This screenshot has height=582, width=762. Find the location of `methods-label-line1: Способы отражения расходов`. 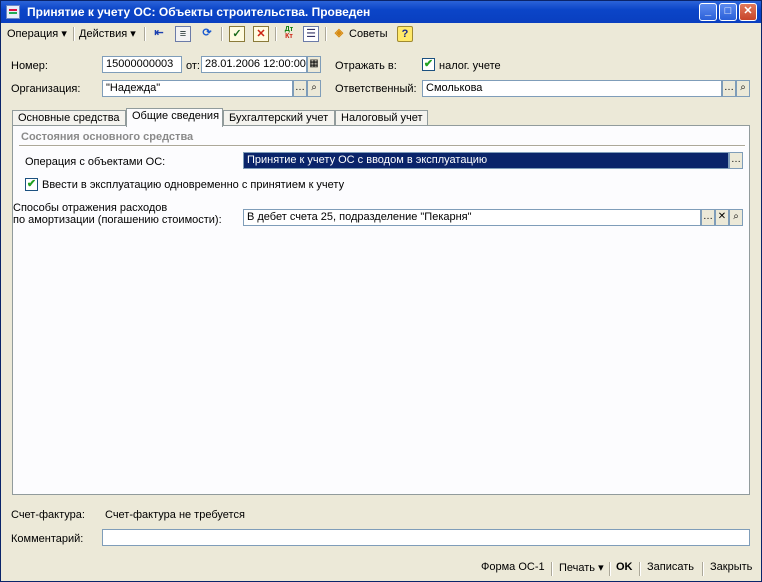

methods-label-line1: Способы отражения расходов is located at coordinates (90, 208).